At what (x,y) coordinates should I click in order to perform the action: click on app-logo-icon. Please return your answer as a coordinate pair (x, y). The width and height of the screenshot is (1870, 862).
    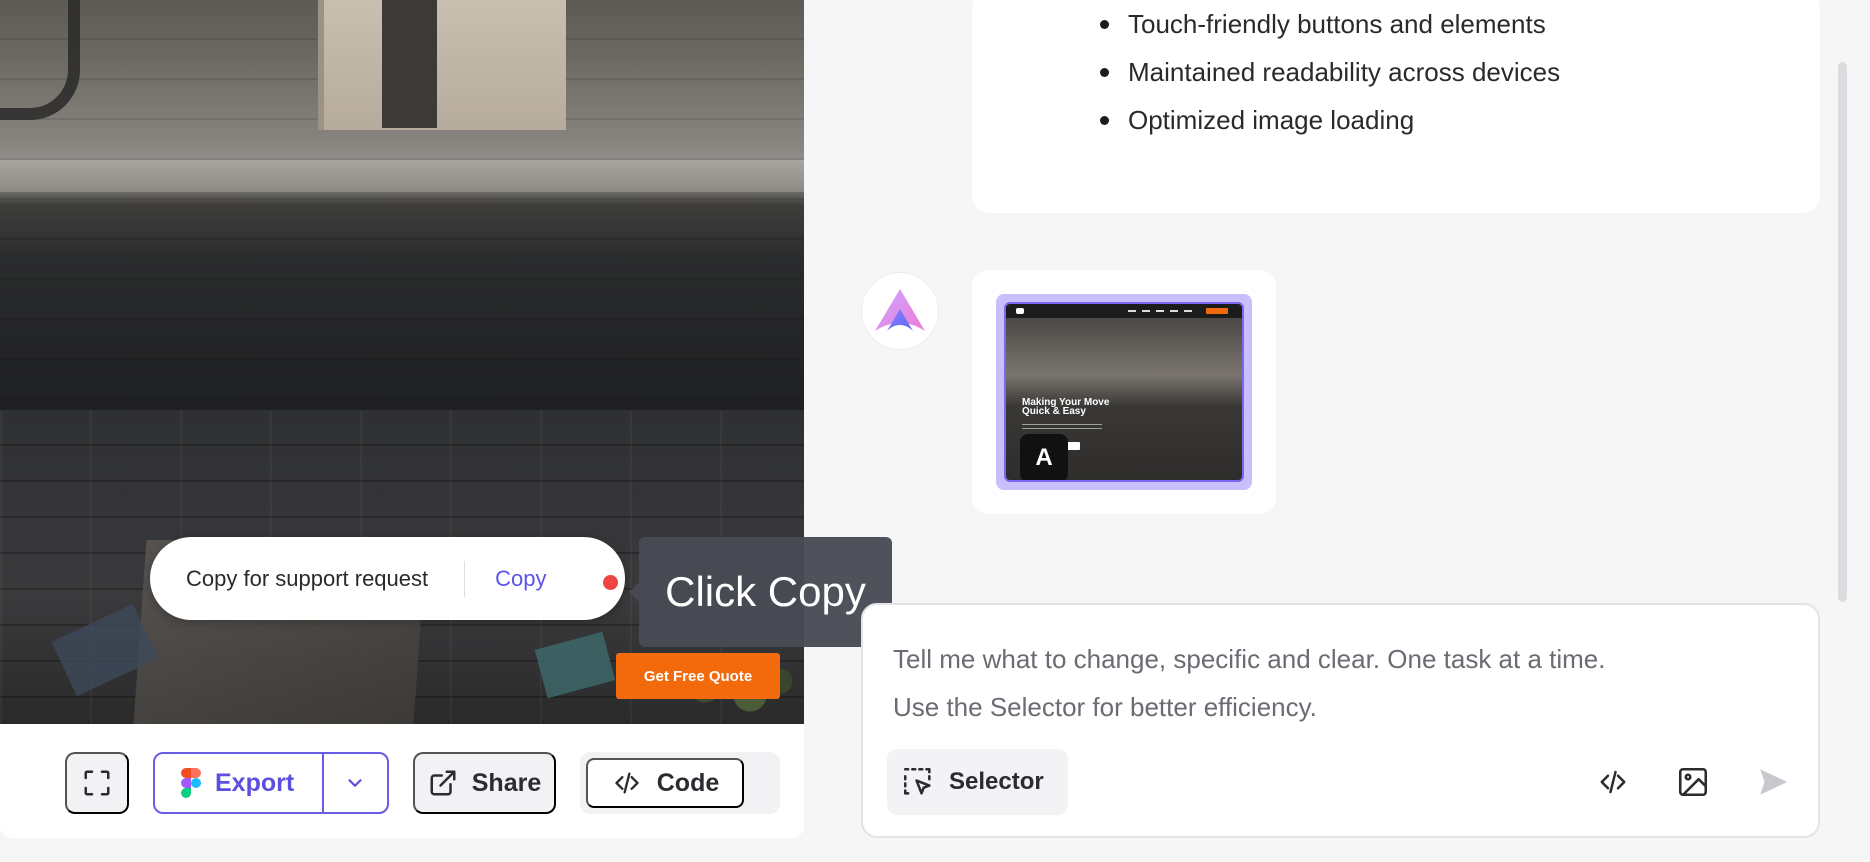
    Looking at the image, I should click on (900, 310).